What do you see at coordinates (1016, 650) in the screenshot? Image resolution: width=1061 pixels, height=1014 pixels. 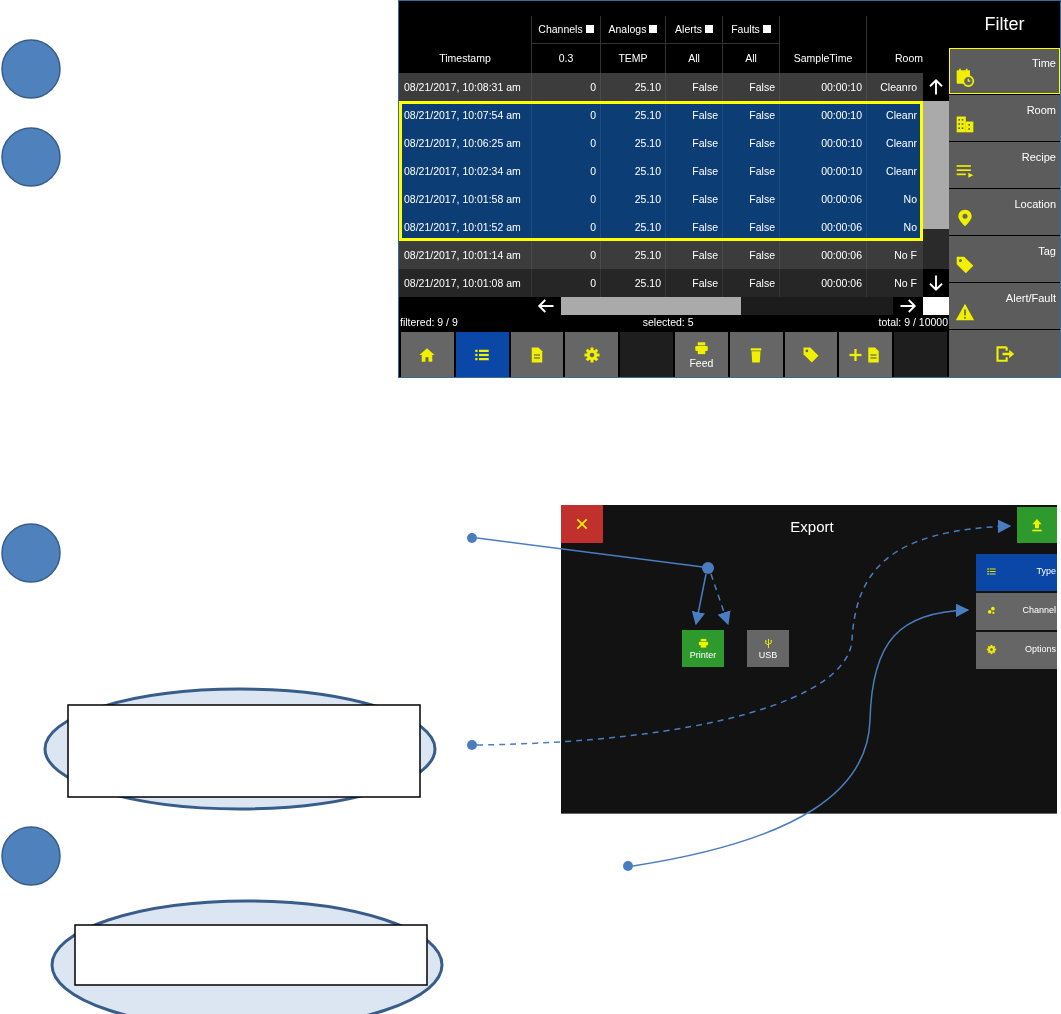 I see `tab: Options` at bounding box center [1016, 650].